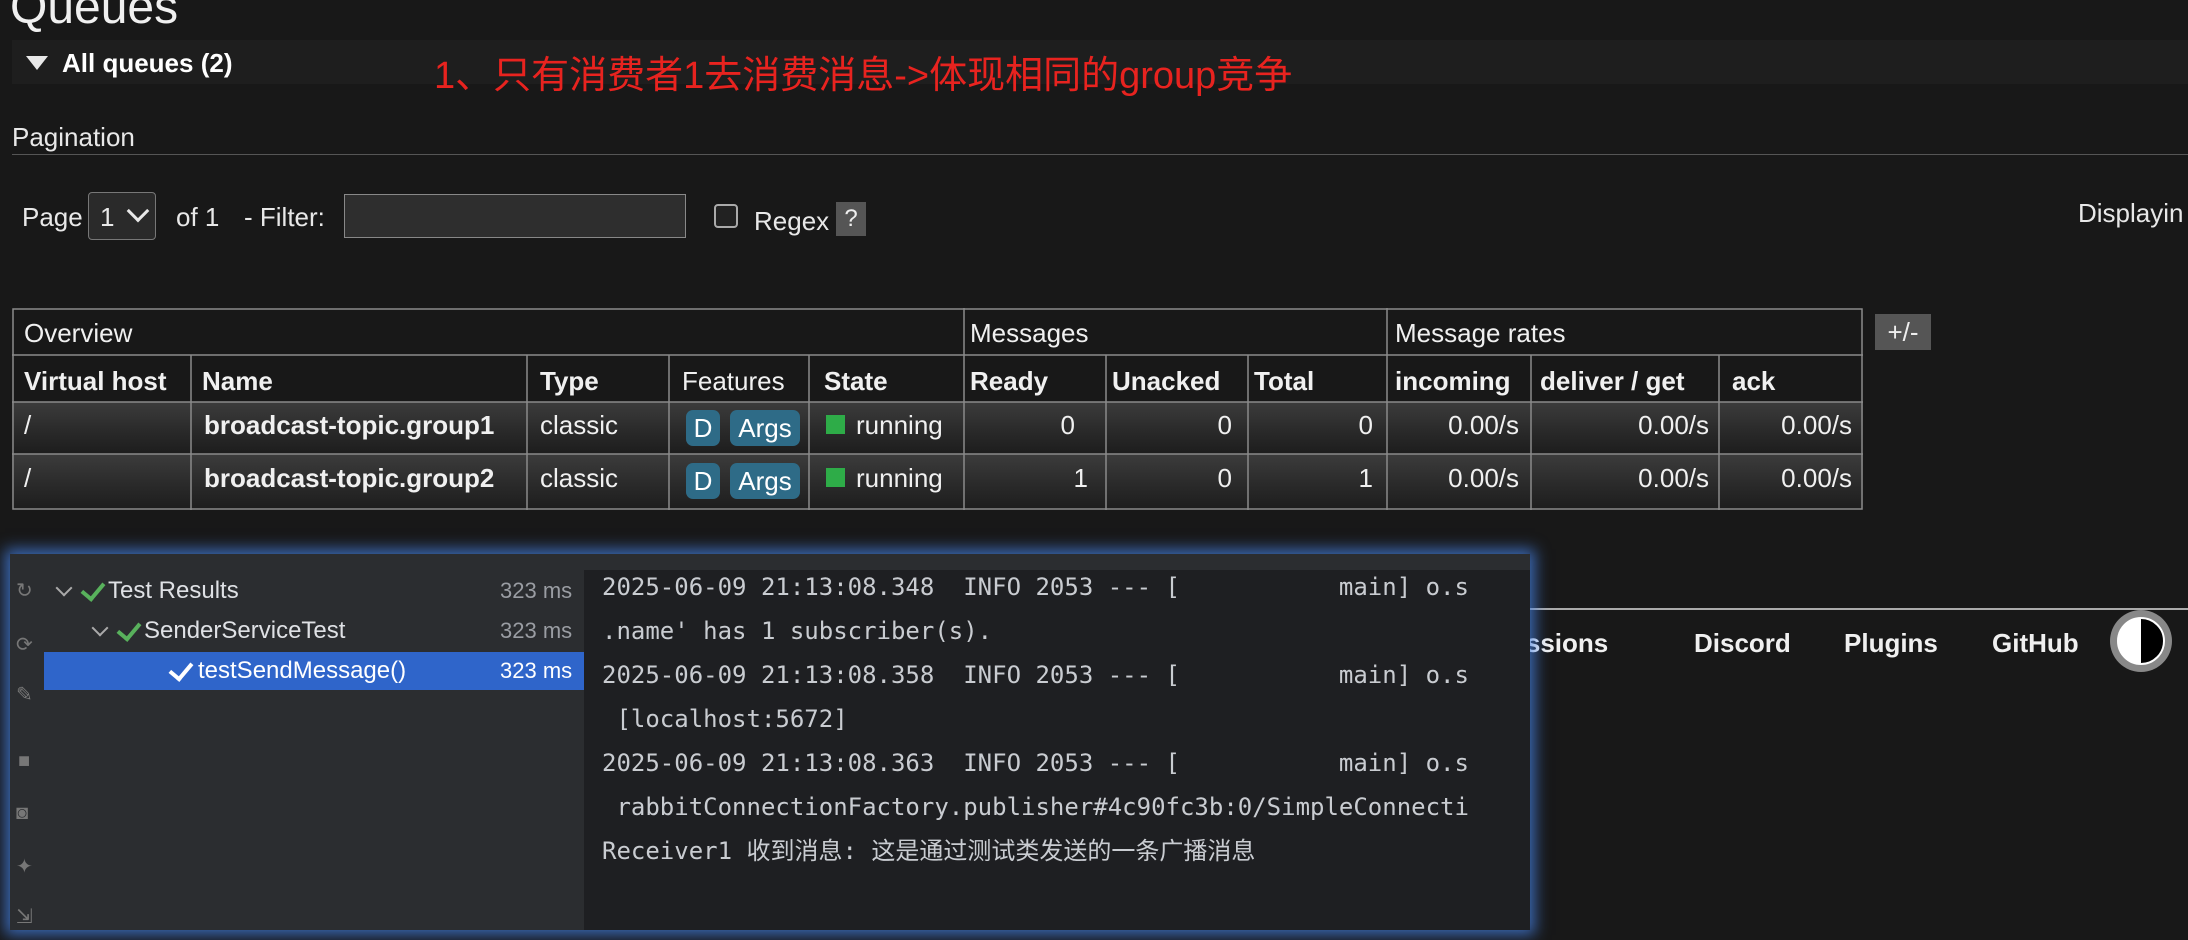 This screenshot has height=940, width=2188. What do you see at coordinates (787, 562) in the screenshot?
I see `panel-toolbar-strip` at bounding box center [787, 562].